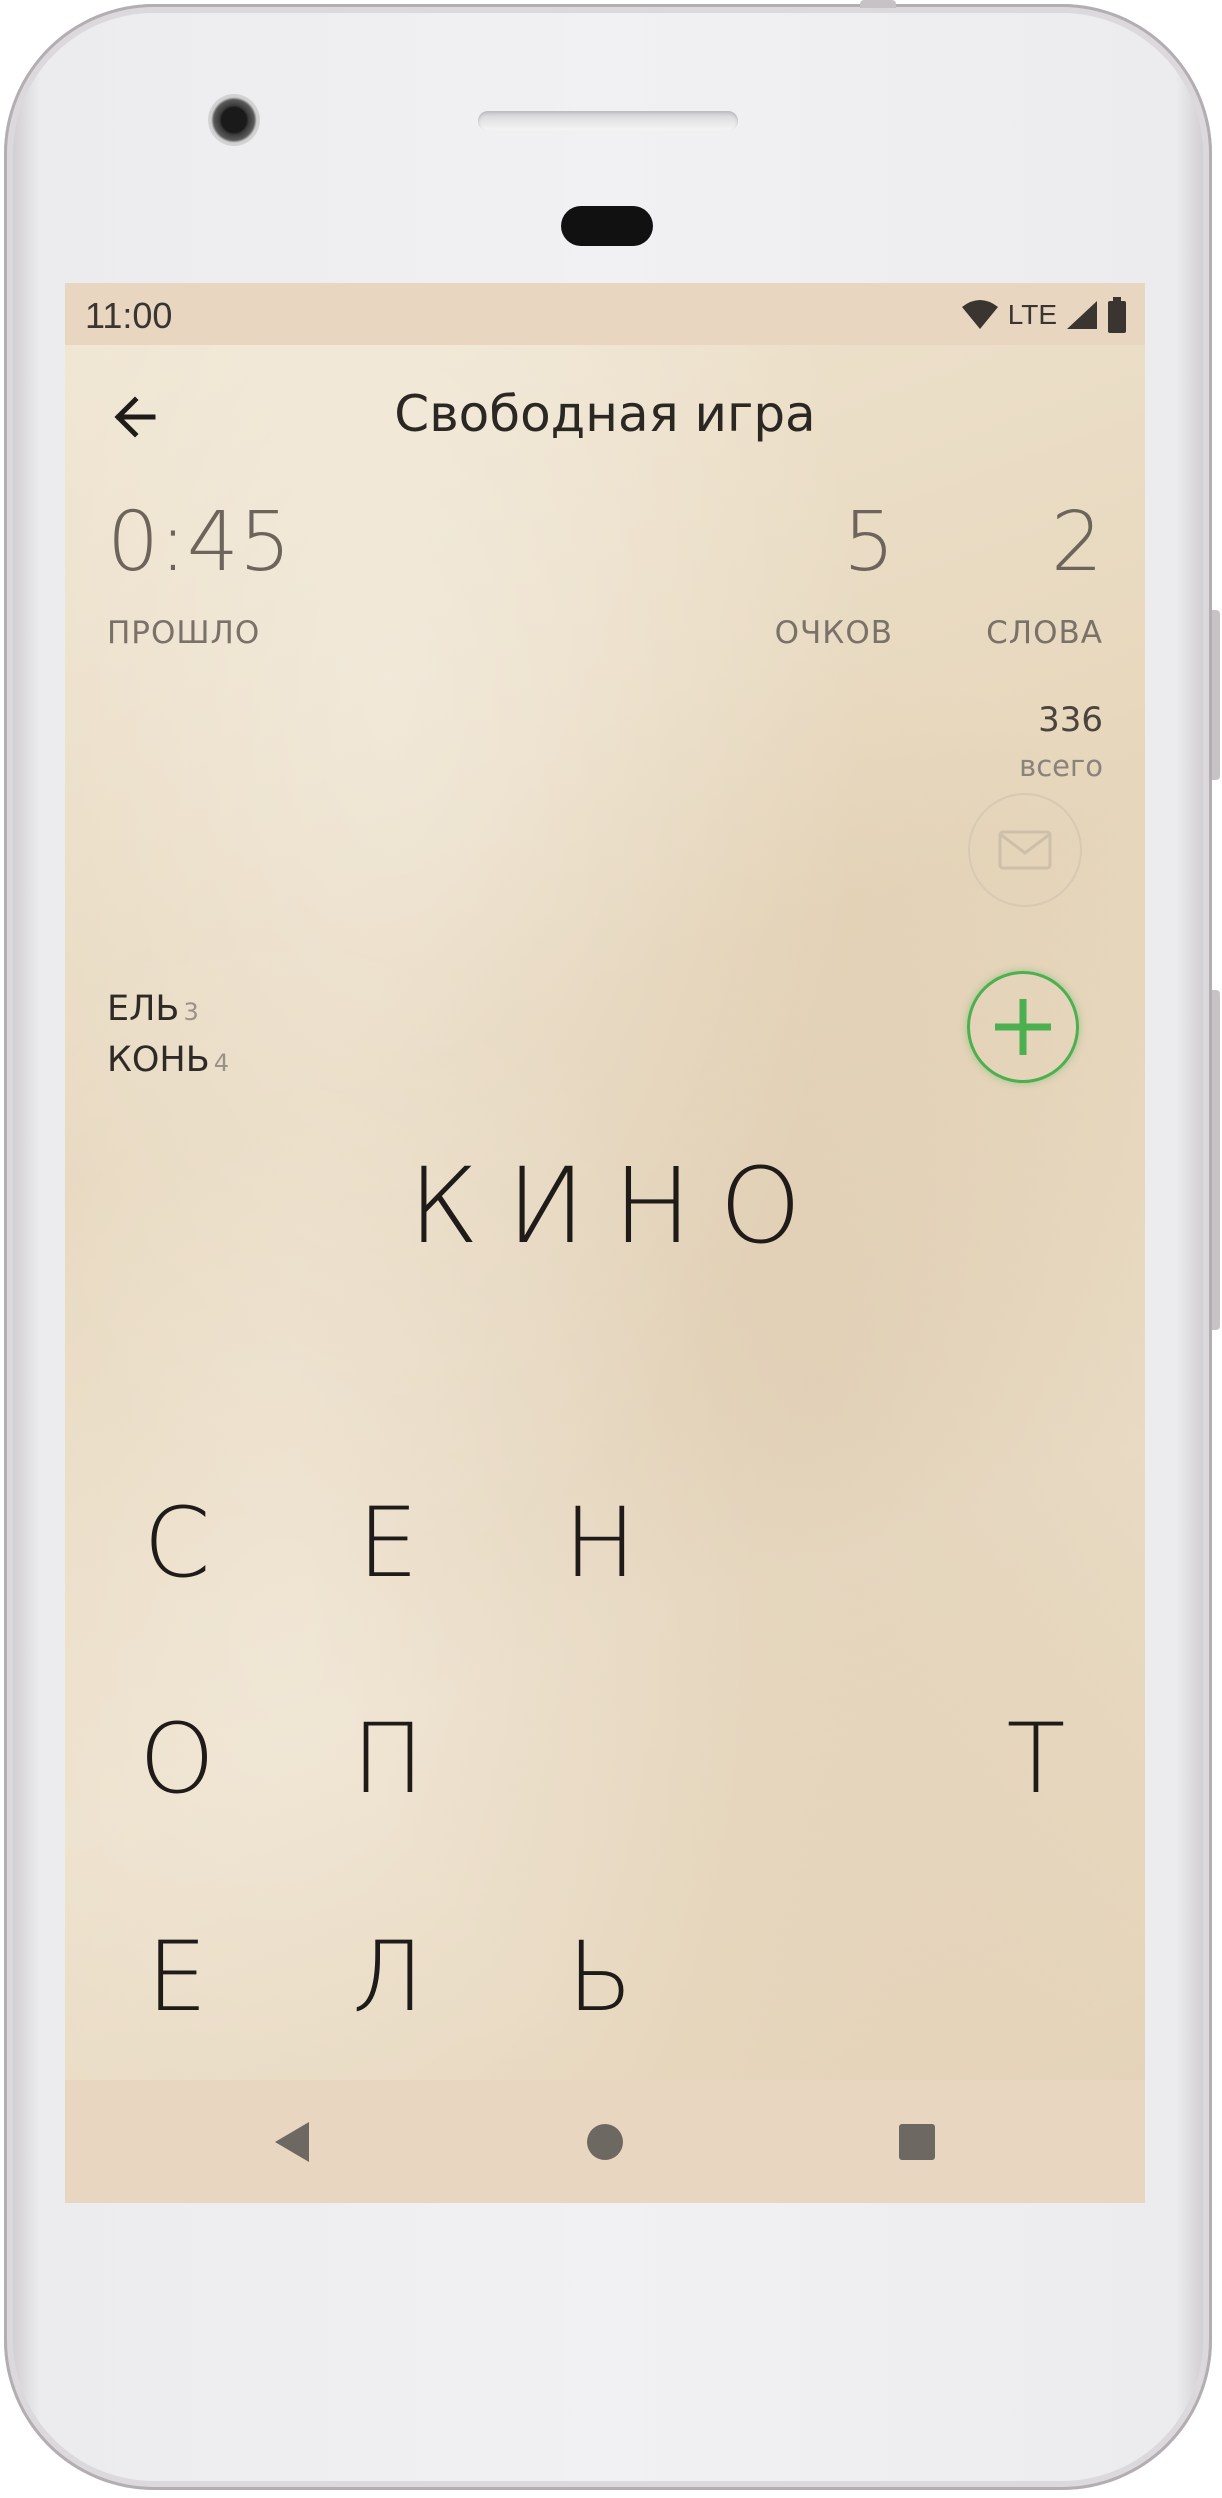 This screenshot has height=2498, width=1222. Describe the element at coordinates (388, 1759) in the screenshot. I see `letter-tile: П` at that location.